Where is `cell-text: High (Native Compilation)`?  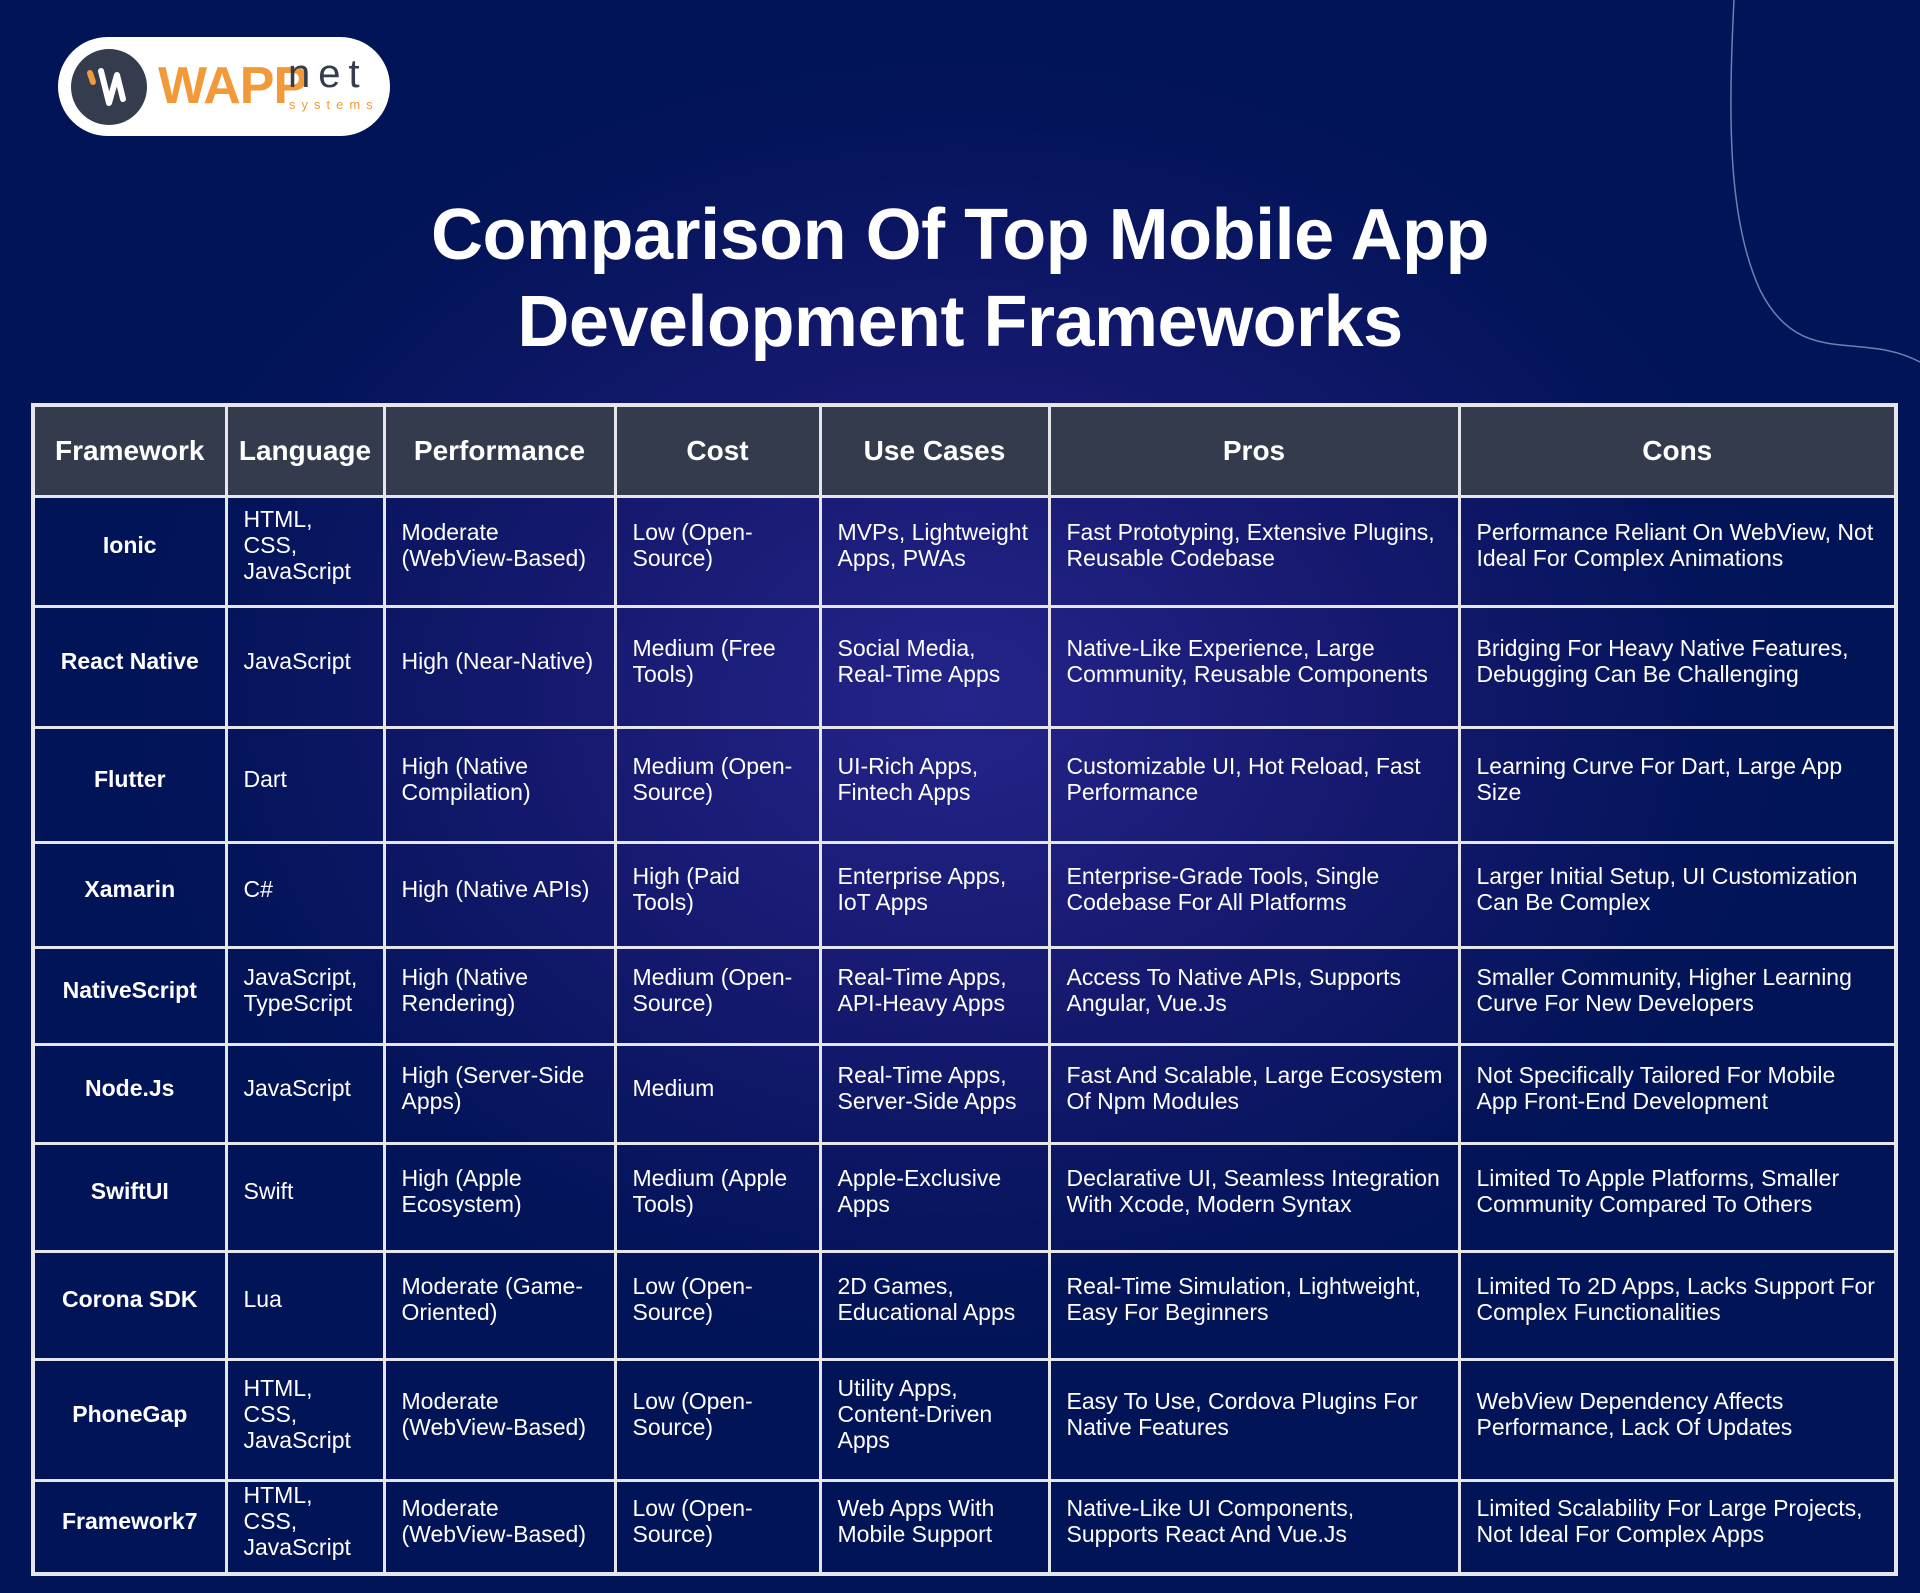
cell-text: High (Native Compilation) is located at coordinates (466, 778).